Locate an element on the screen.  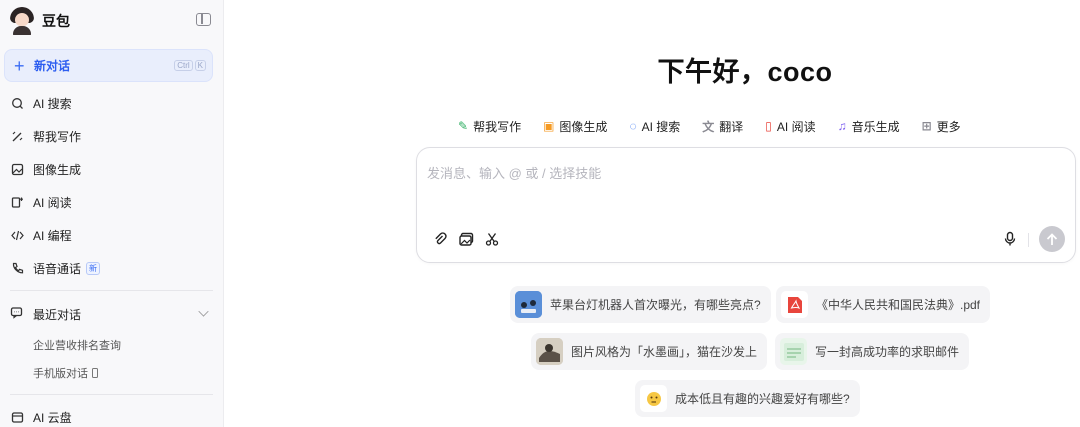
suggestion-text: 《中华人民共和国民法典》.pdf is located at coordinates (898, 305).